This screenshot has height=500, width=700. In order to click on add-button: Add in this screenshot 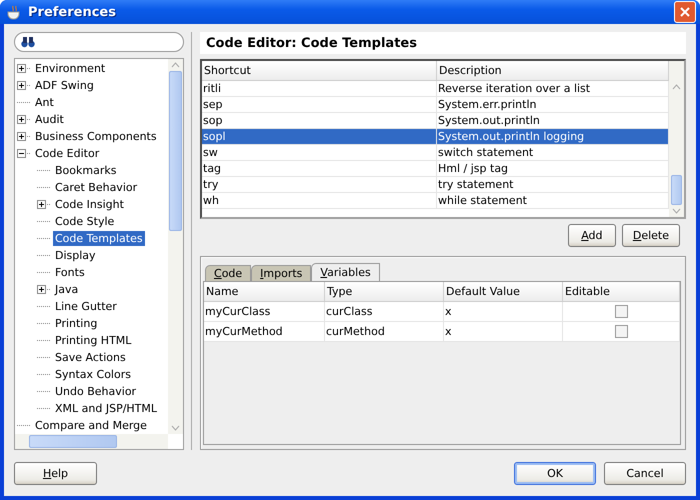, I will do `click(592, 235)`.